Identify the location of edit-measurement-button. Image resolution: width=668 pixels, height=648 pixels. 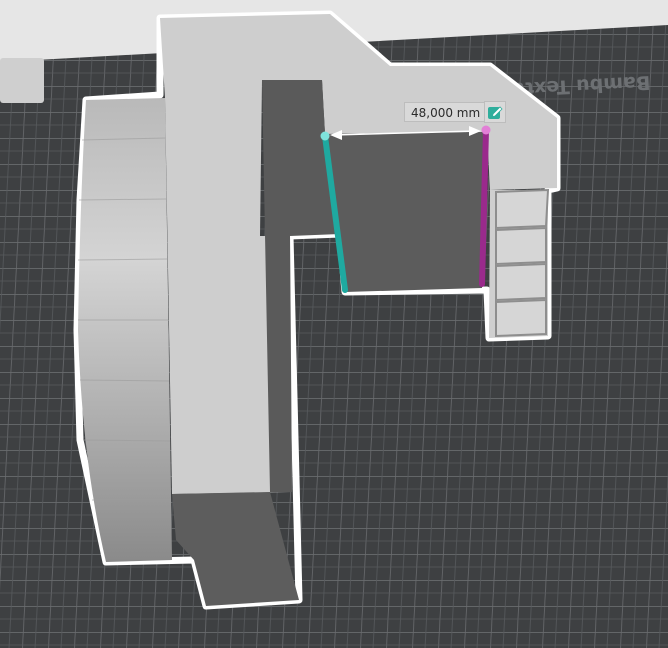
(495, 112).